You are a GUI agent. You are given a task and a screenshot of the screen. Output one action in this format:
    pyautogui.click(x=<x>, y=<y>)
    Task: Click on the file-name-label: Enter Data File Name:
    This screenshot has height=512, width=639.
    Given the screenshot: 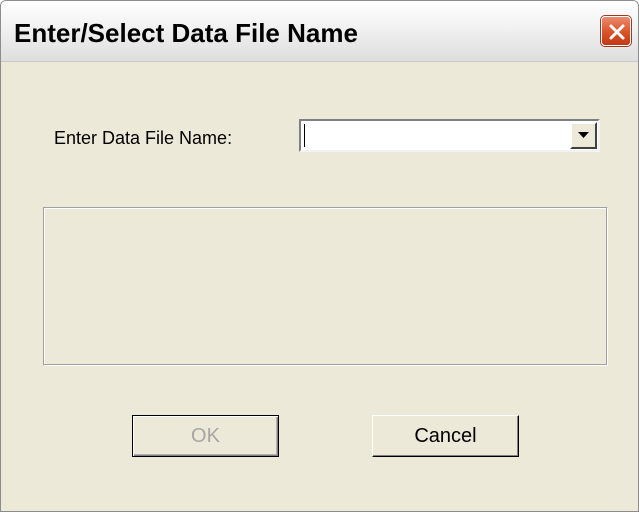 What is the action you would take?
    pyautogui.click(x=143, y=138)
    